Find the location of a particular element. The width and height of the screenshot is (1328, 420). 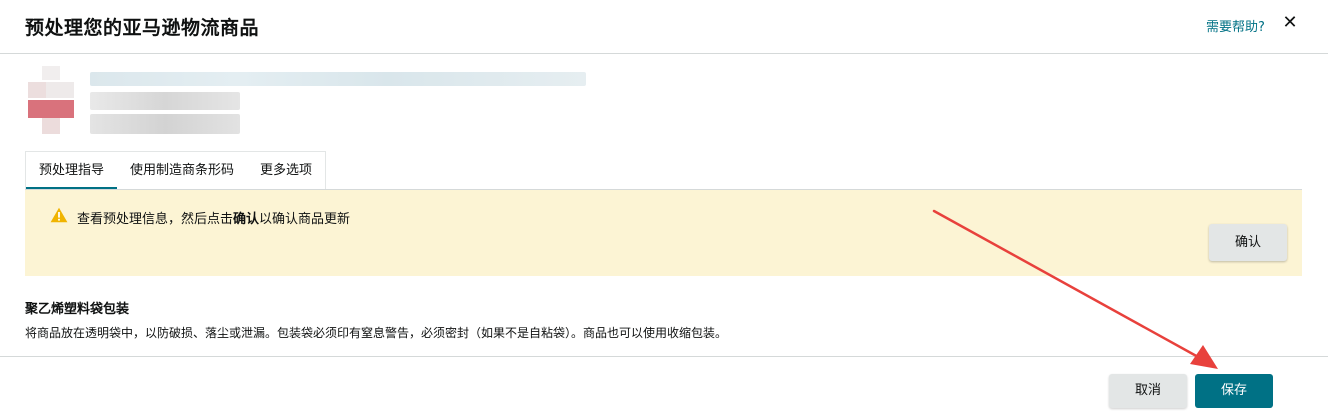

help-link: 需要帮助? is located at coordinates (1235, 25).